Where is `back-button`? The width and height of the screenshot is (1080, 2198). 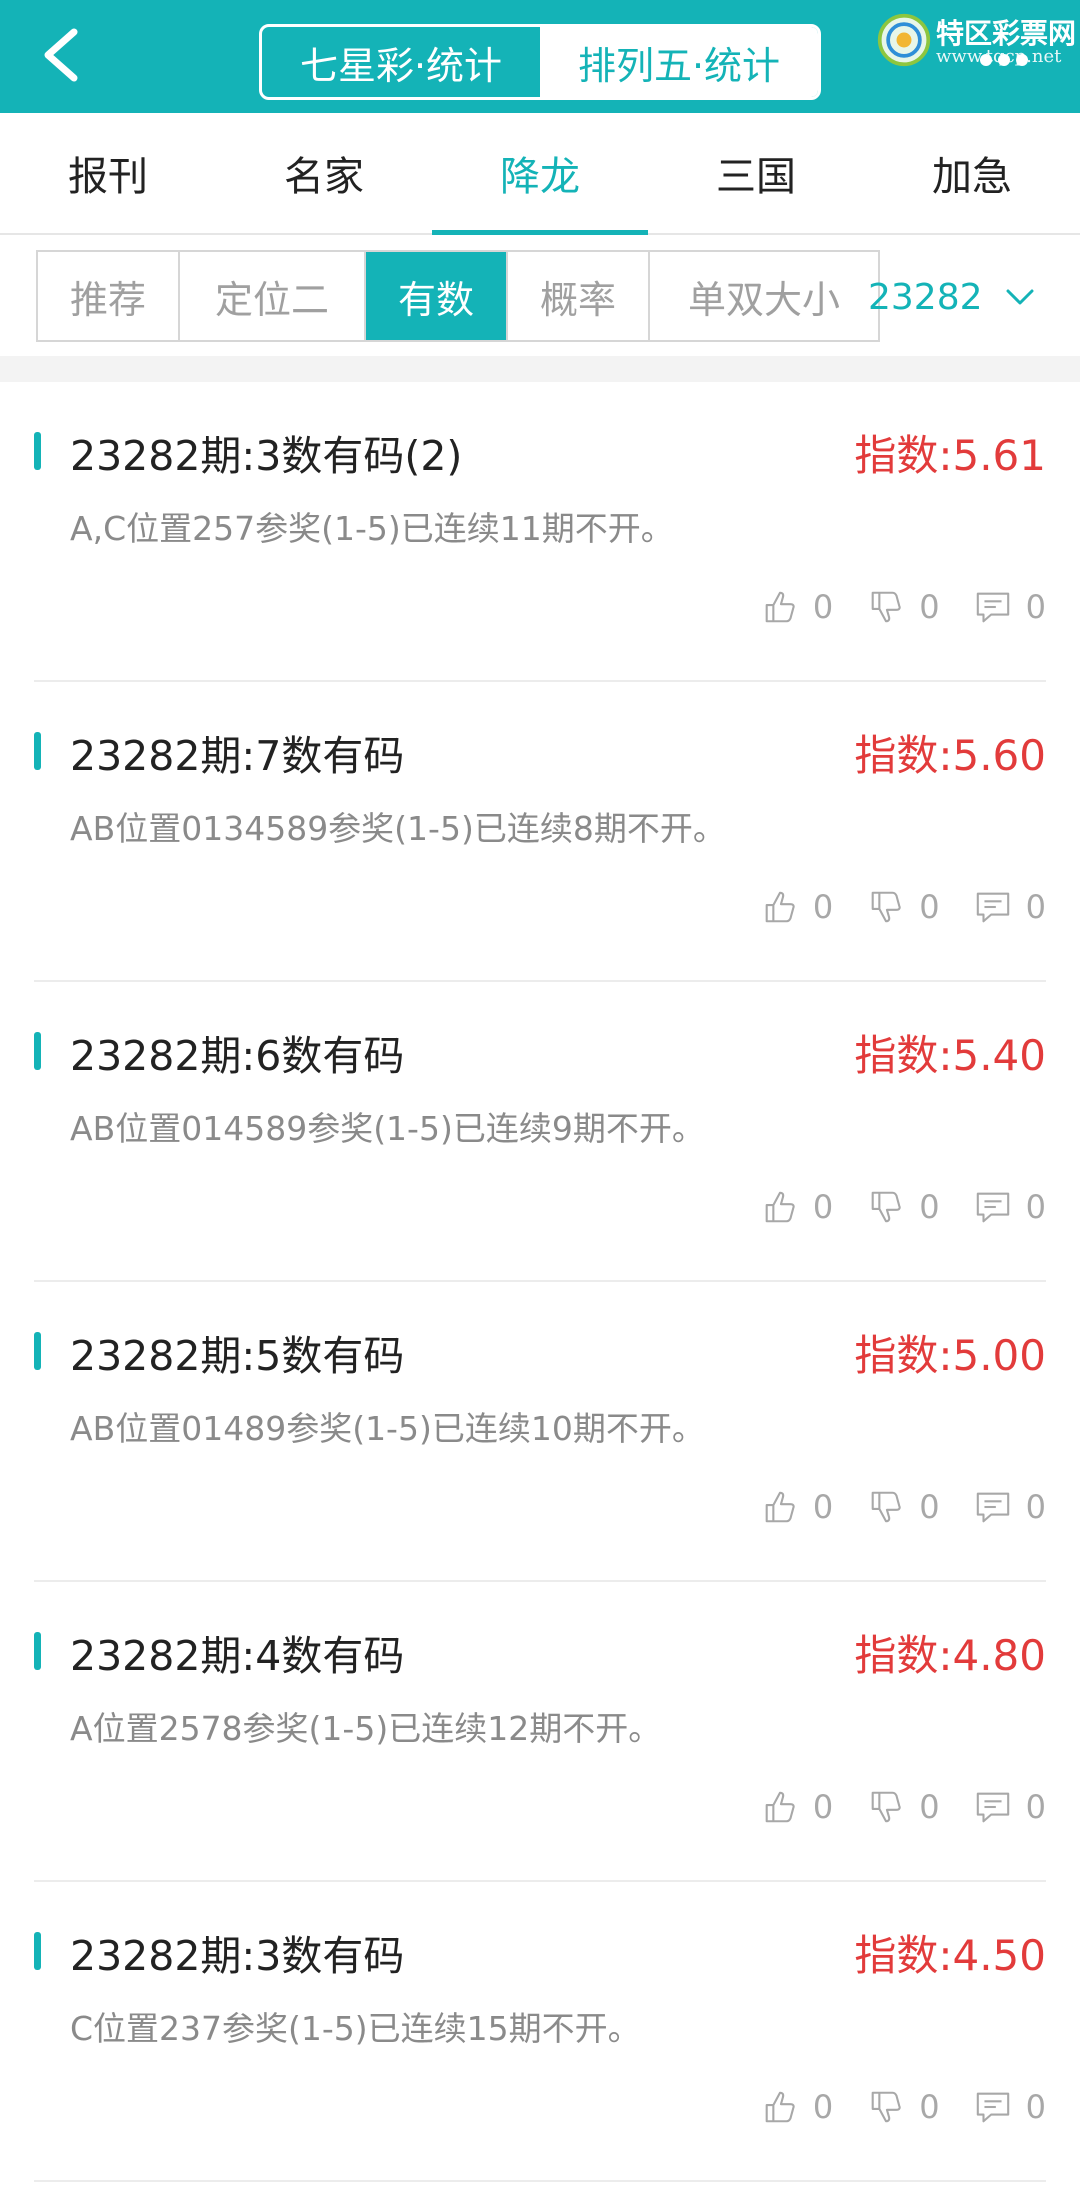 back-button is located at coordinates (65, 55).